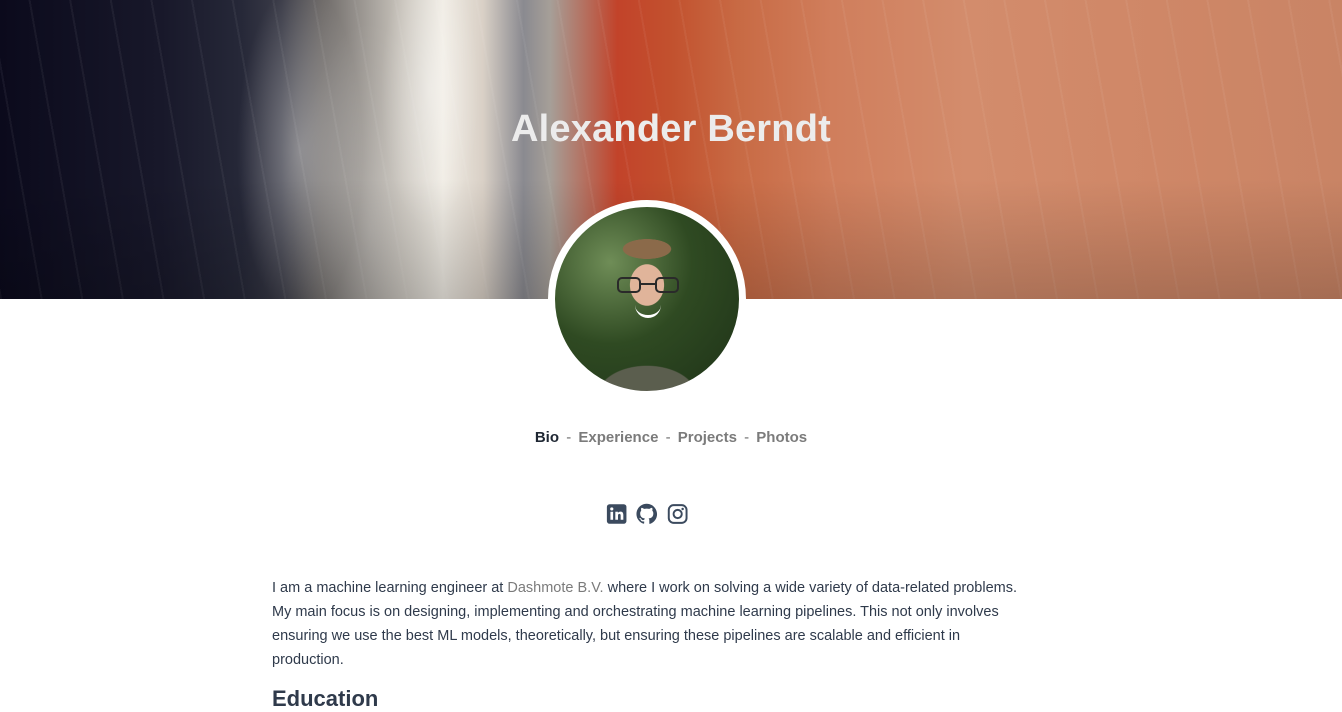 This screenshot has height=712, width=1342. I want to click on page-title: Alexander Berndt, so click(671, 129).